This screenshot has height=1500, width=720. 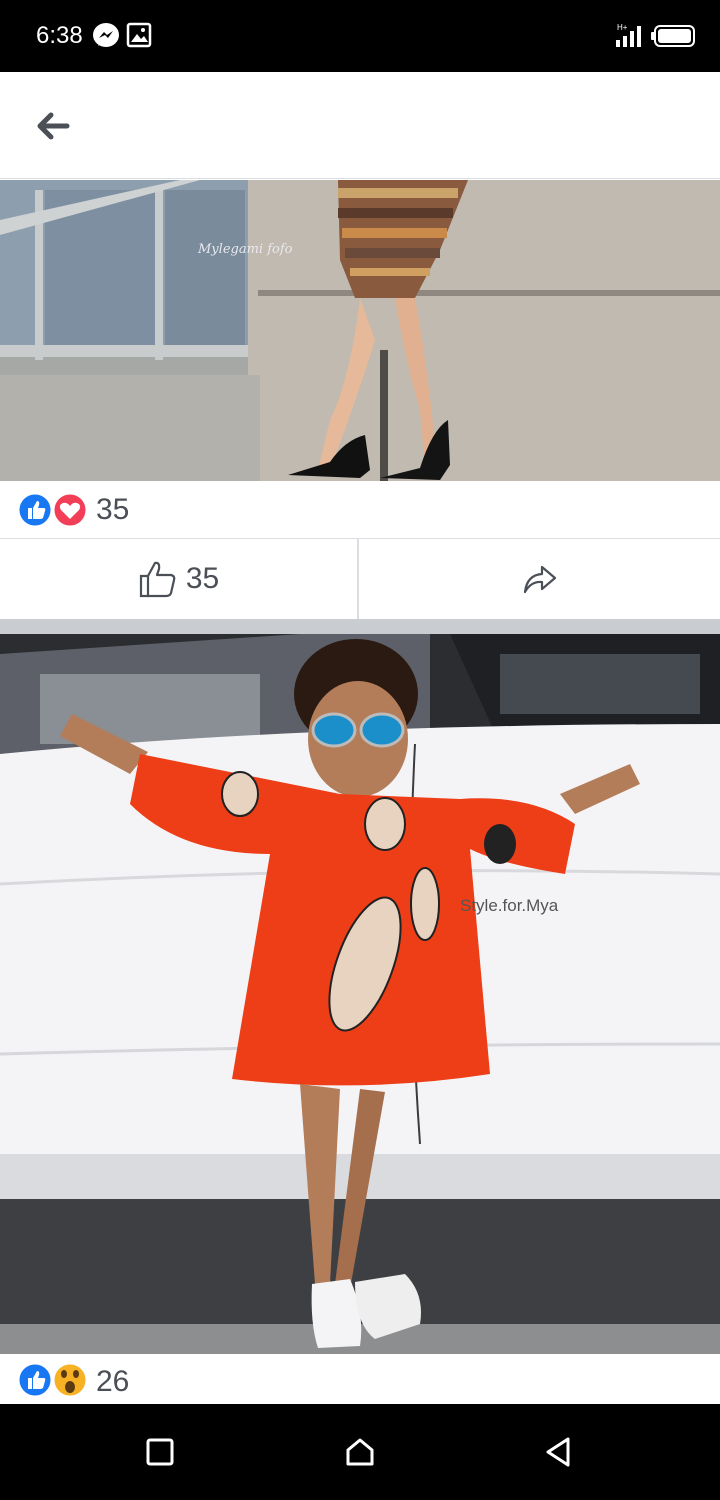 I want to click on home-button, so click(x=360, y=1452).